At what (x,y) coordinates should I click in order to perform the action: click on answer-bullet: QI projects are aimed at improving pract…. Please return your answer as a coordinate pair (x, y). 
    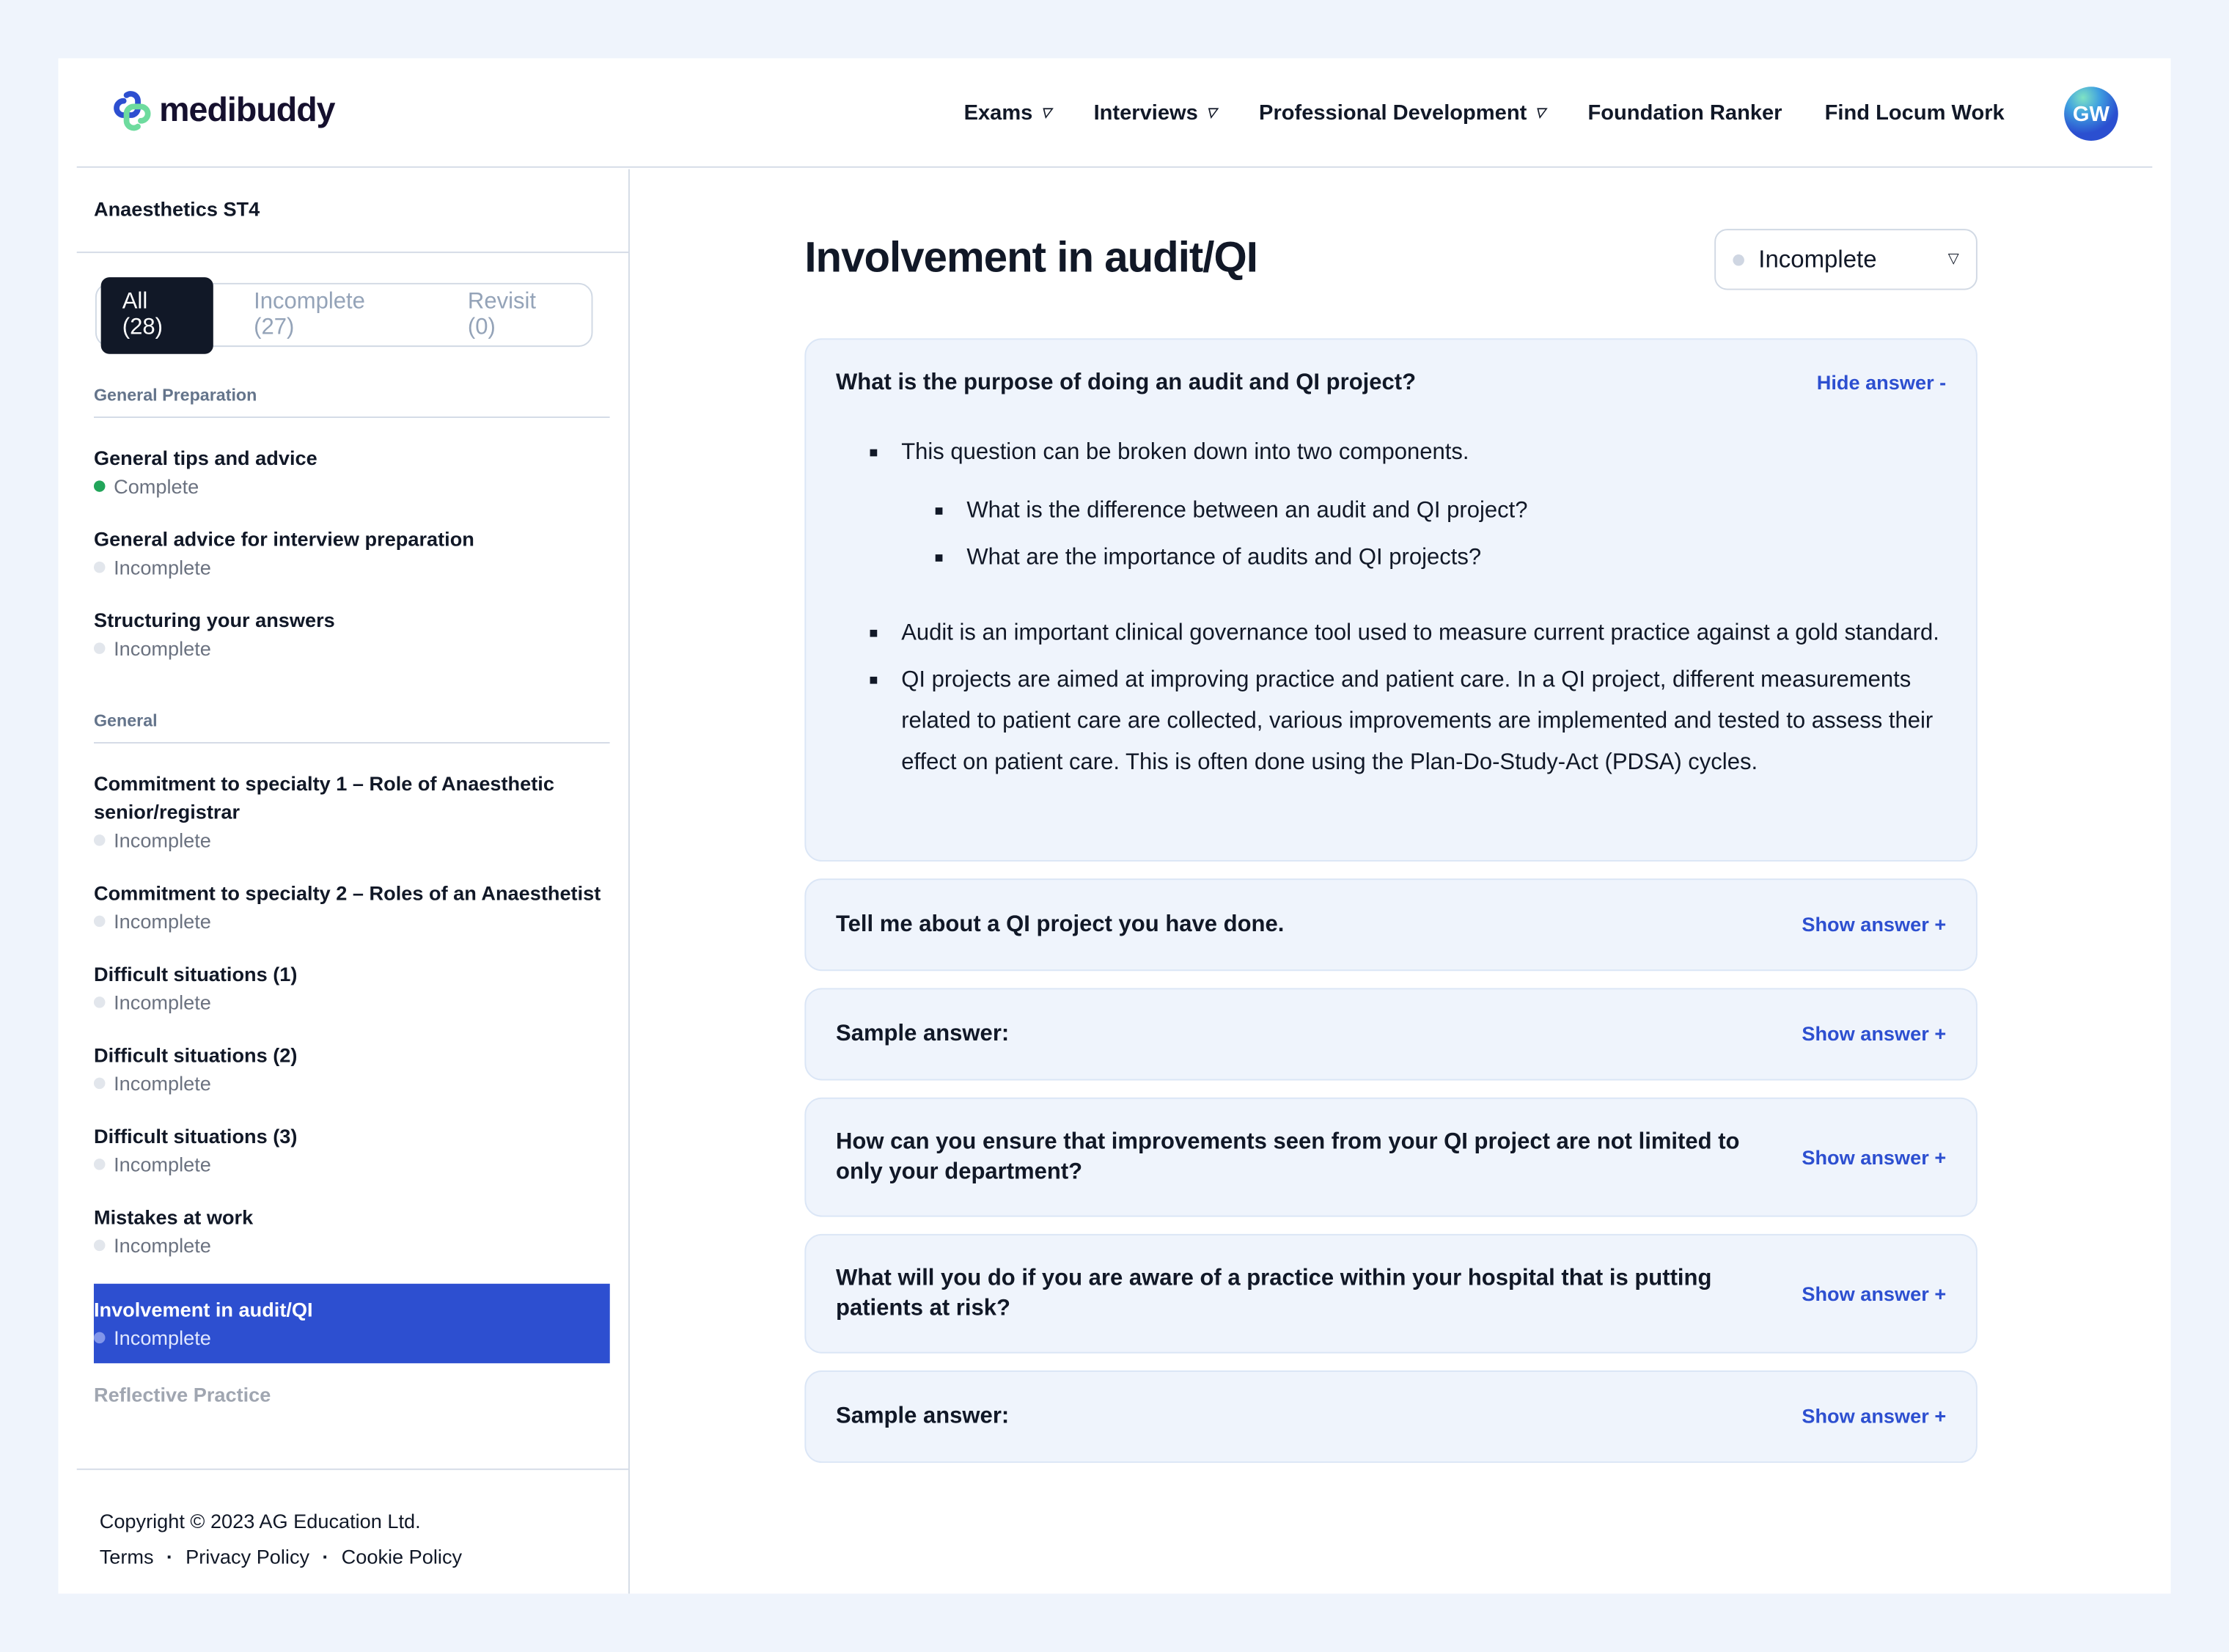
    Looking at the image, I should click on (1408, 722).